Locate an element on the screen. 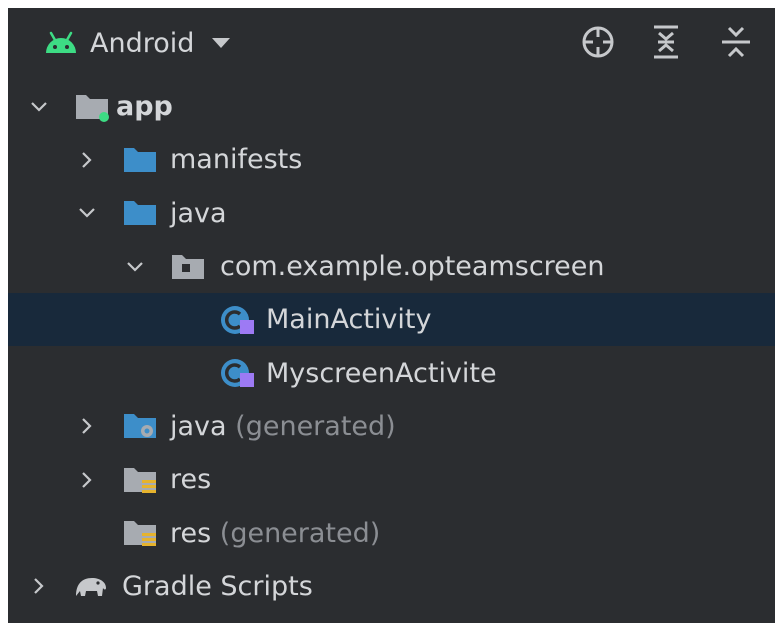 Image resolution: width=777 pixels, height=623 pixels. tree-node-gradle-scripts: Gradle Scripts is located at coordinates (391, 586).